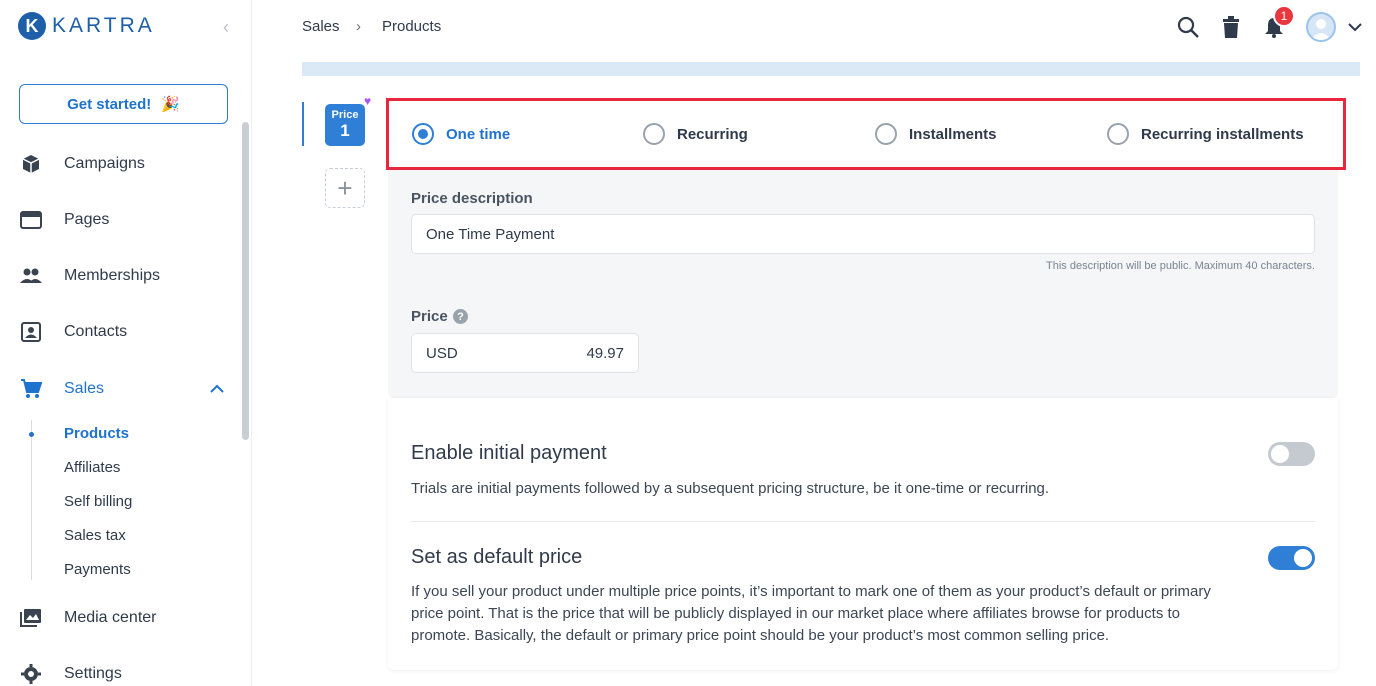 This screenshot has width=1376, height=686. I want to click on sidebar-item-campaigns: Campaigns, so click(82, 164).